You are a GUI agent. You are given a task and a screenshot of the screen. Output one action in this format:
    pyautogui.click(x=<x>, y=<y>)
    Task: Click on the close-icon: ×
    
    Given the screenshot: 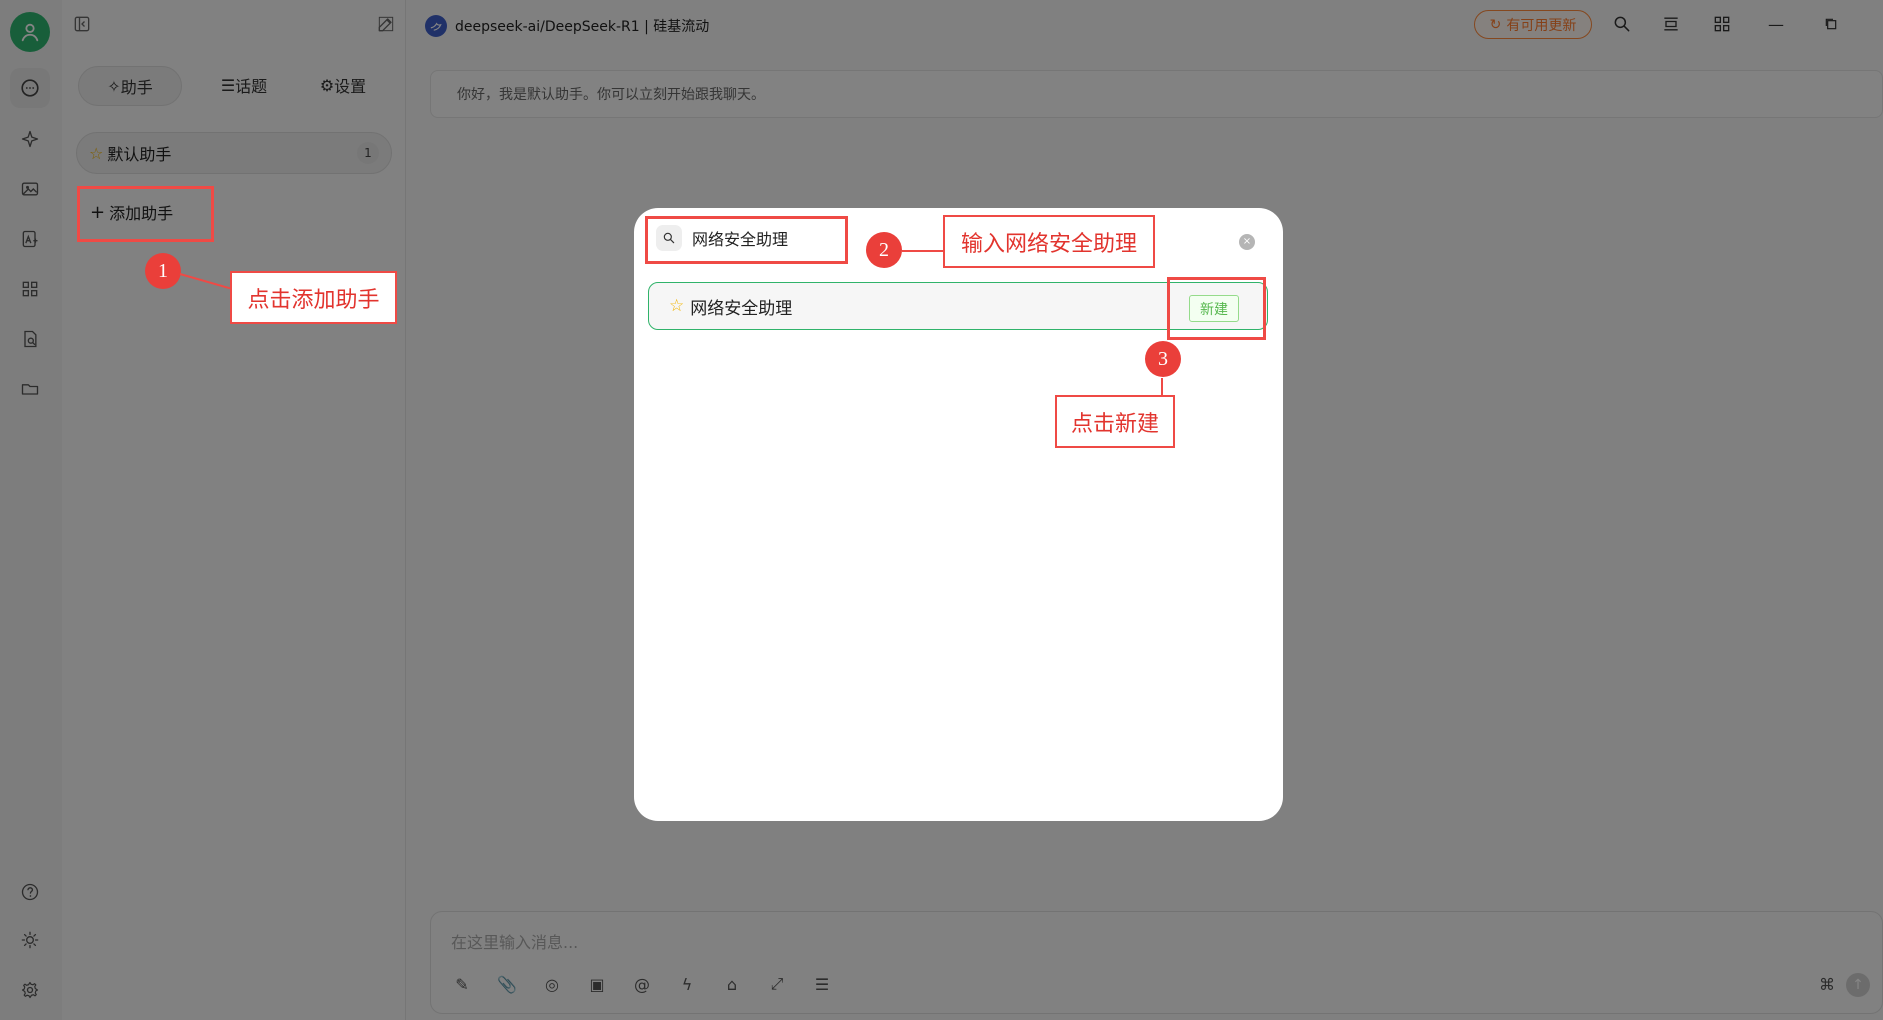 What is the action you would take?
    pyautogui.click(x=1247, y=241)
    